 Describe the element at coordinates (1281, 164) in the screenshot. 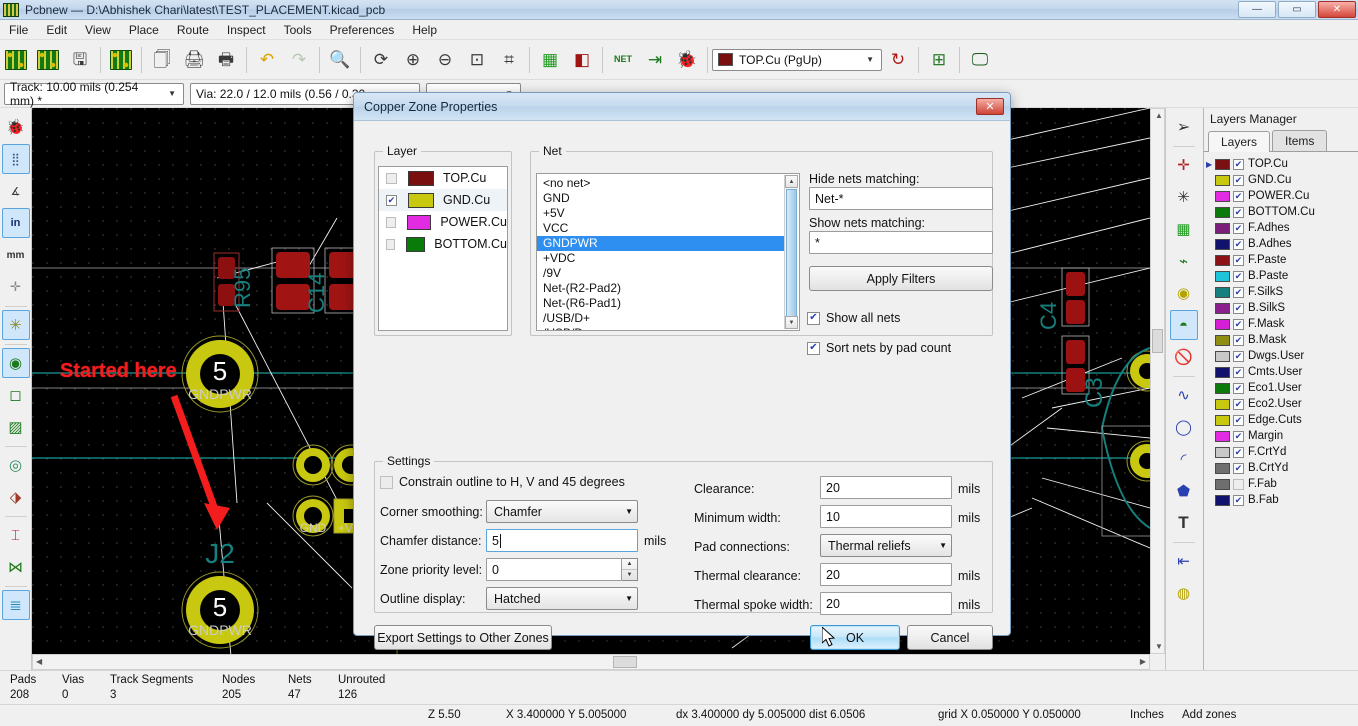

I see `layers-manager-row: ▶ ✔ TOP.Cu` at that location.